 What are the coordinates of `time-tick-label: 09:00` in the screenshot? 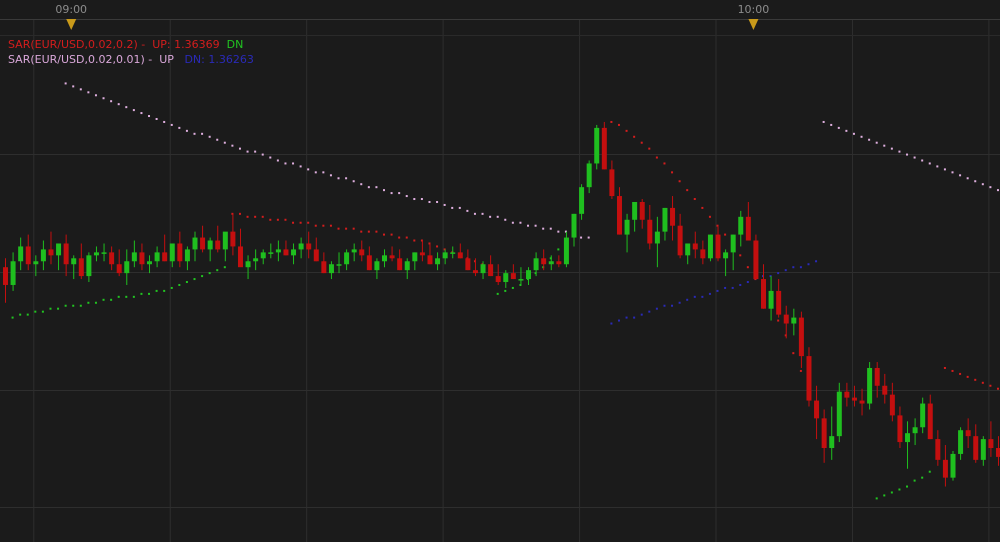 It's located at (71, 9).